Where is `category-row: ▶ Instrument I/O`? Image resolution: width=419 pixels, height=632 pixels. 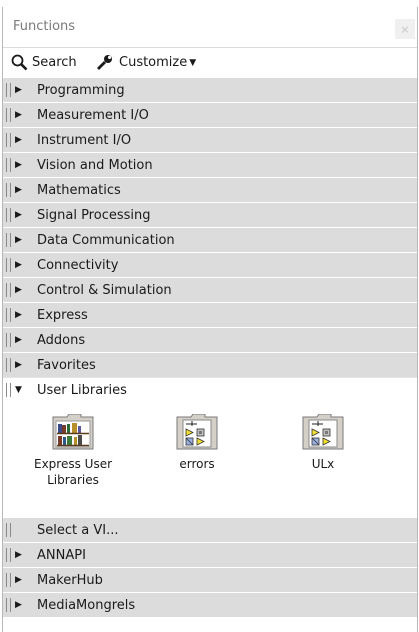 category-row: ▶ Instrument I/O is located at coordinates (210, 139).